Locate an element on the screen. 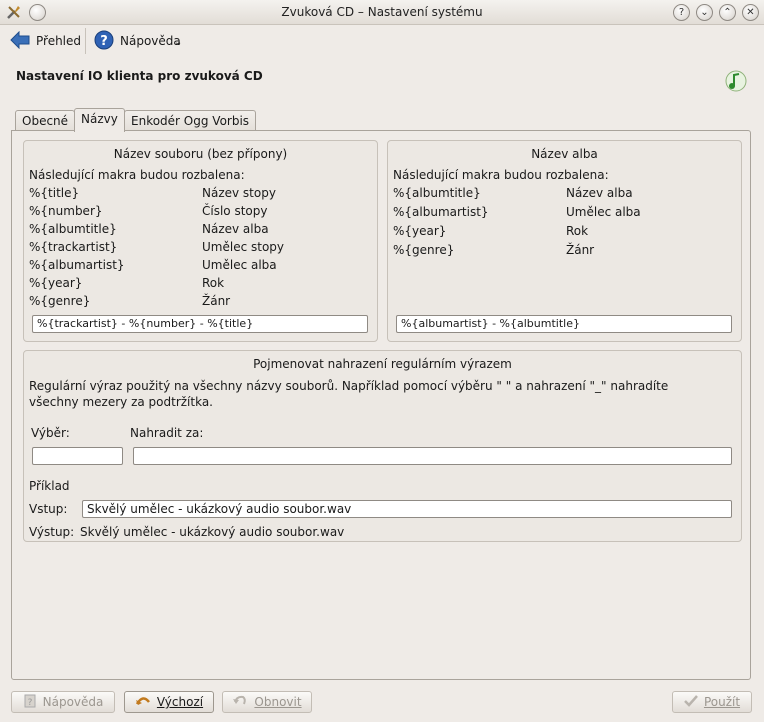 The width and height of the screenshot is (764, 722). audio-cd-icon is located at coordinates (736, 82).